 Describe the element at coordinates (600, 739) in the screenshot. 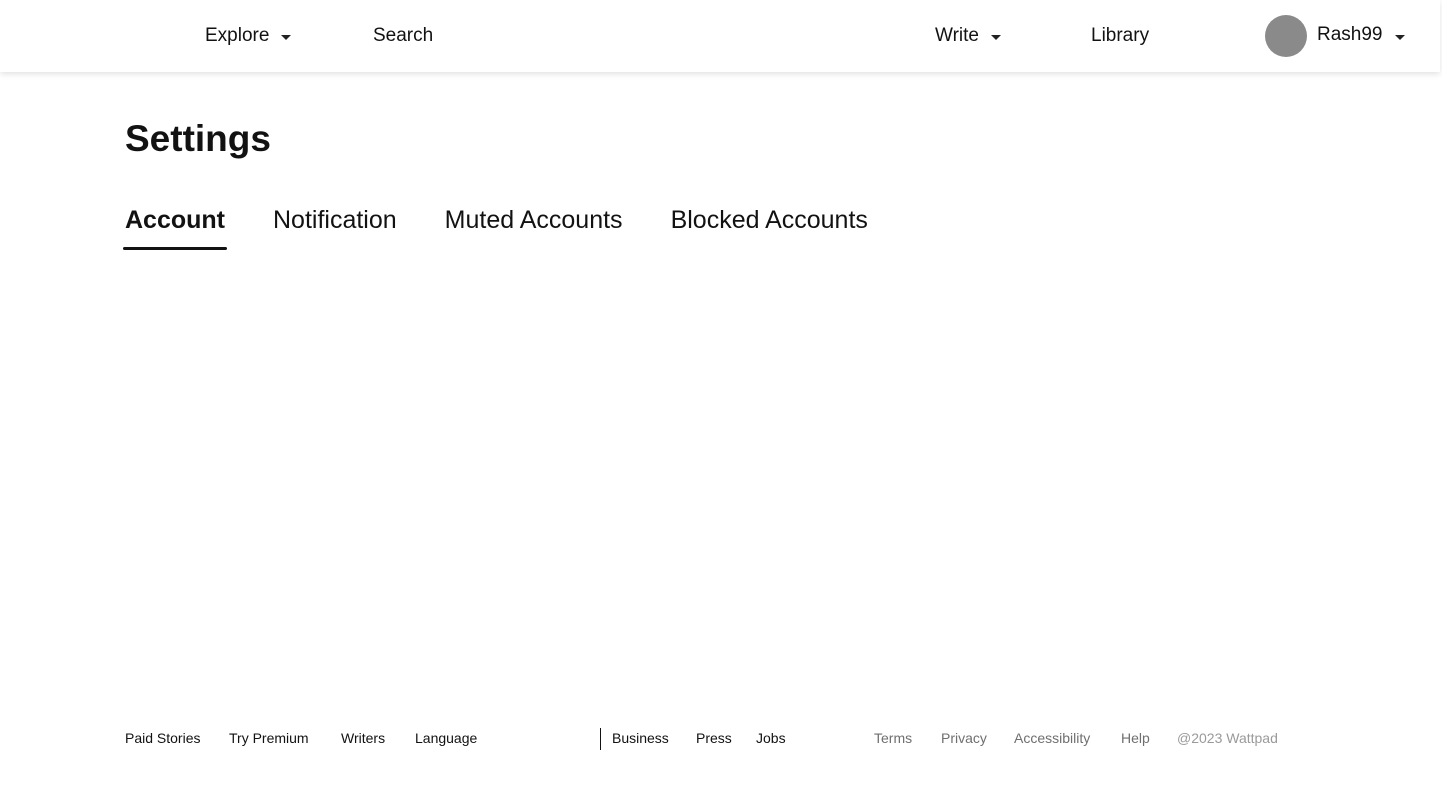

I see `footer-divider` at that location.